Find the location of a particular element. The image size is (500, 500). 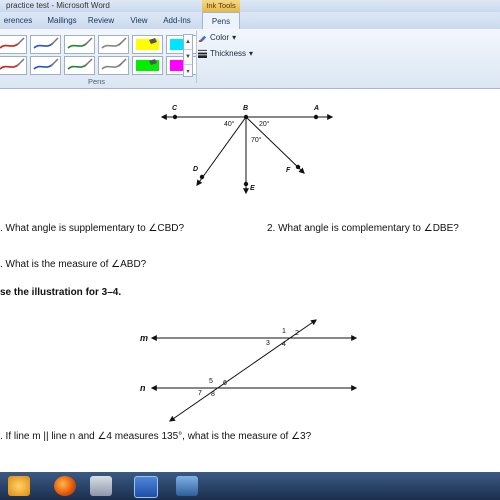

tab-review: Review is located at coordinates (101, 20).